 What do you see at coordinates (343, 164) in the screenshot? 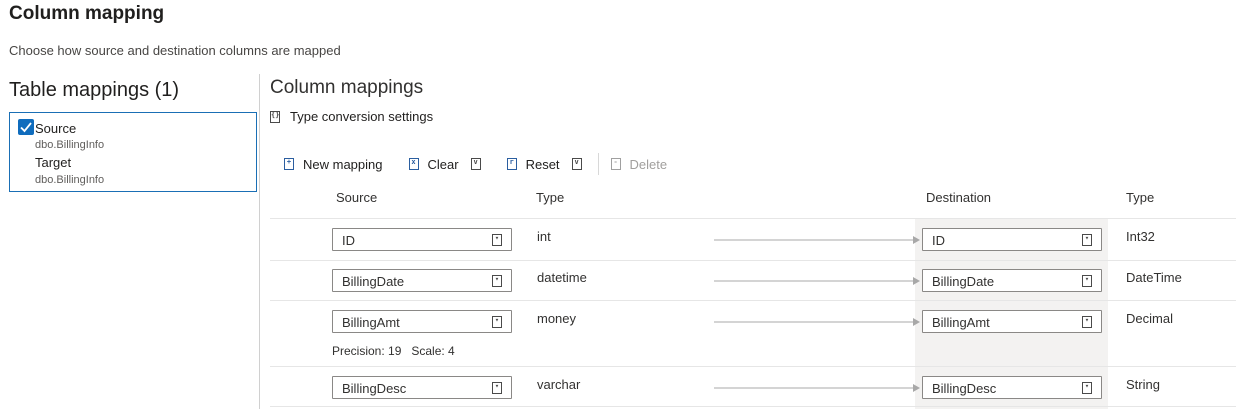
I see `new-mapping-label: New mapping` at bounding box center [343, 164].